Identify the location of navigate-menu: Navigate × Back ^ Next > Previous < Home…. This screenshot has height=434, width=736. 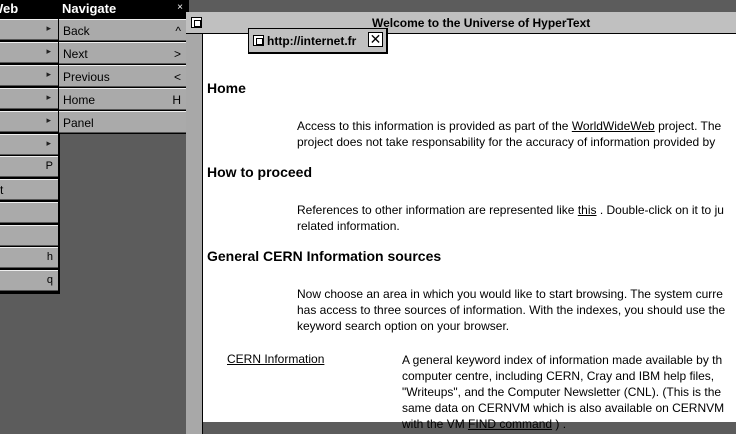
(123, 67).